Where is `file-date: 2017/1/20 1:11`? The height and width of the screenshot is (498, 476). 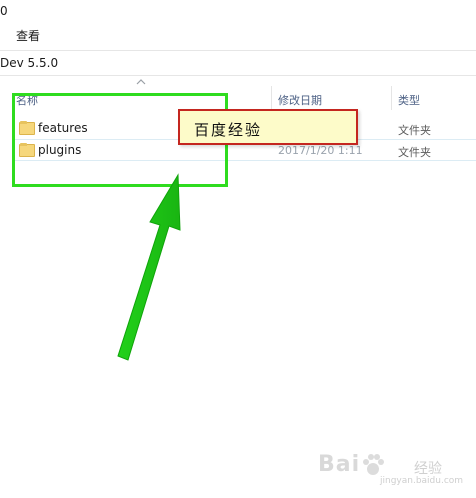
file-date: 2017/1/20 1:11 is located at coordinates (320, 150).